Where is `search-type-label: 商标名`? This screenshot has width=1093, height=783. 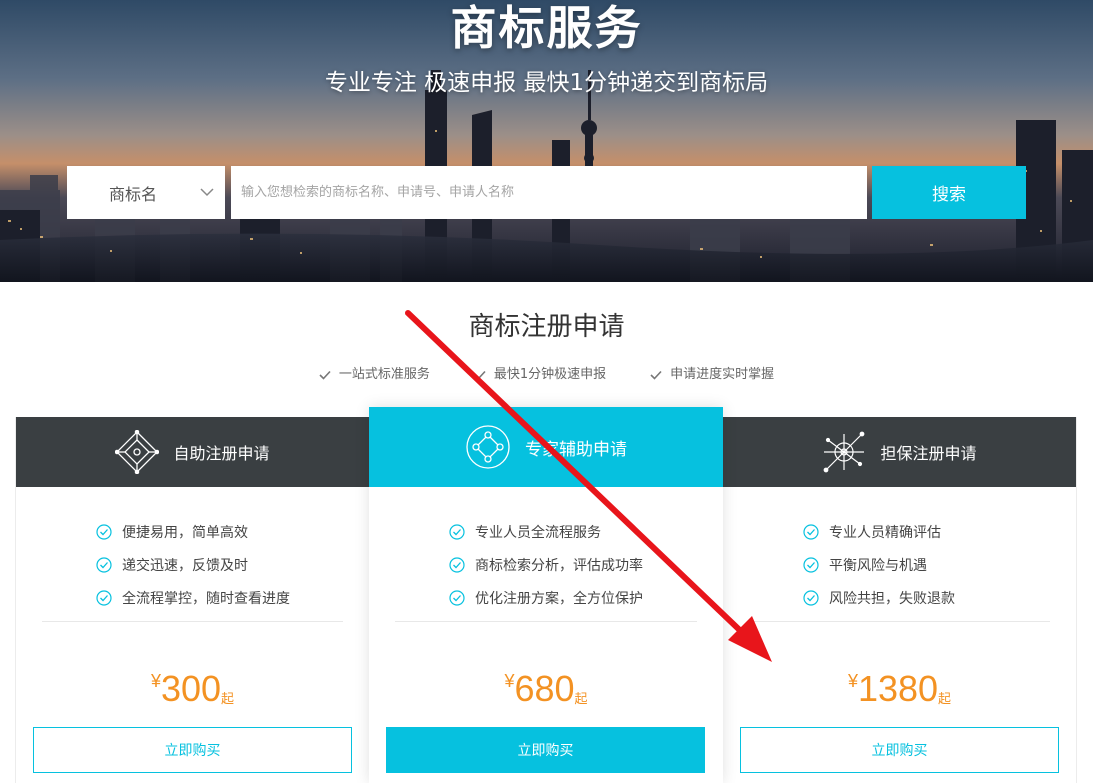
search-type-label: 商标名 is located at coordinates (133, 194).